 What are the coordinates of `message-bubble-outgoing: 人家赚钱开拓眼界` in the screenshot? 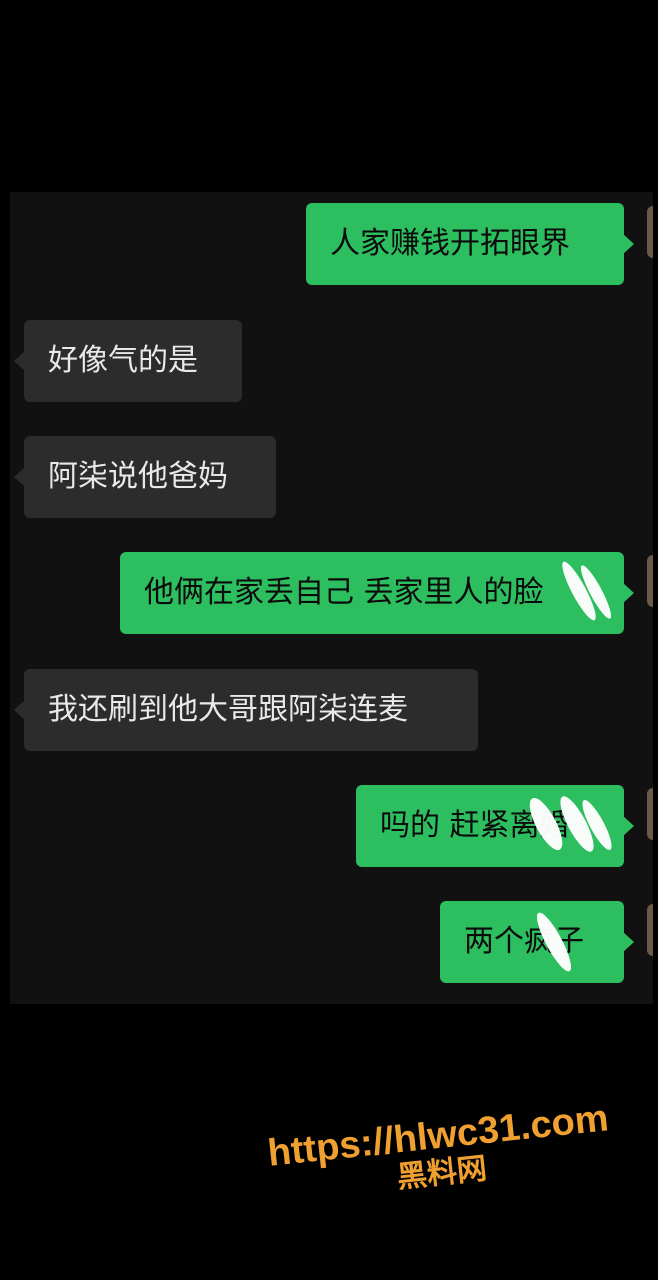 It's located at (470, 244).